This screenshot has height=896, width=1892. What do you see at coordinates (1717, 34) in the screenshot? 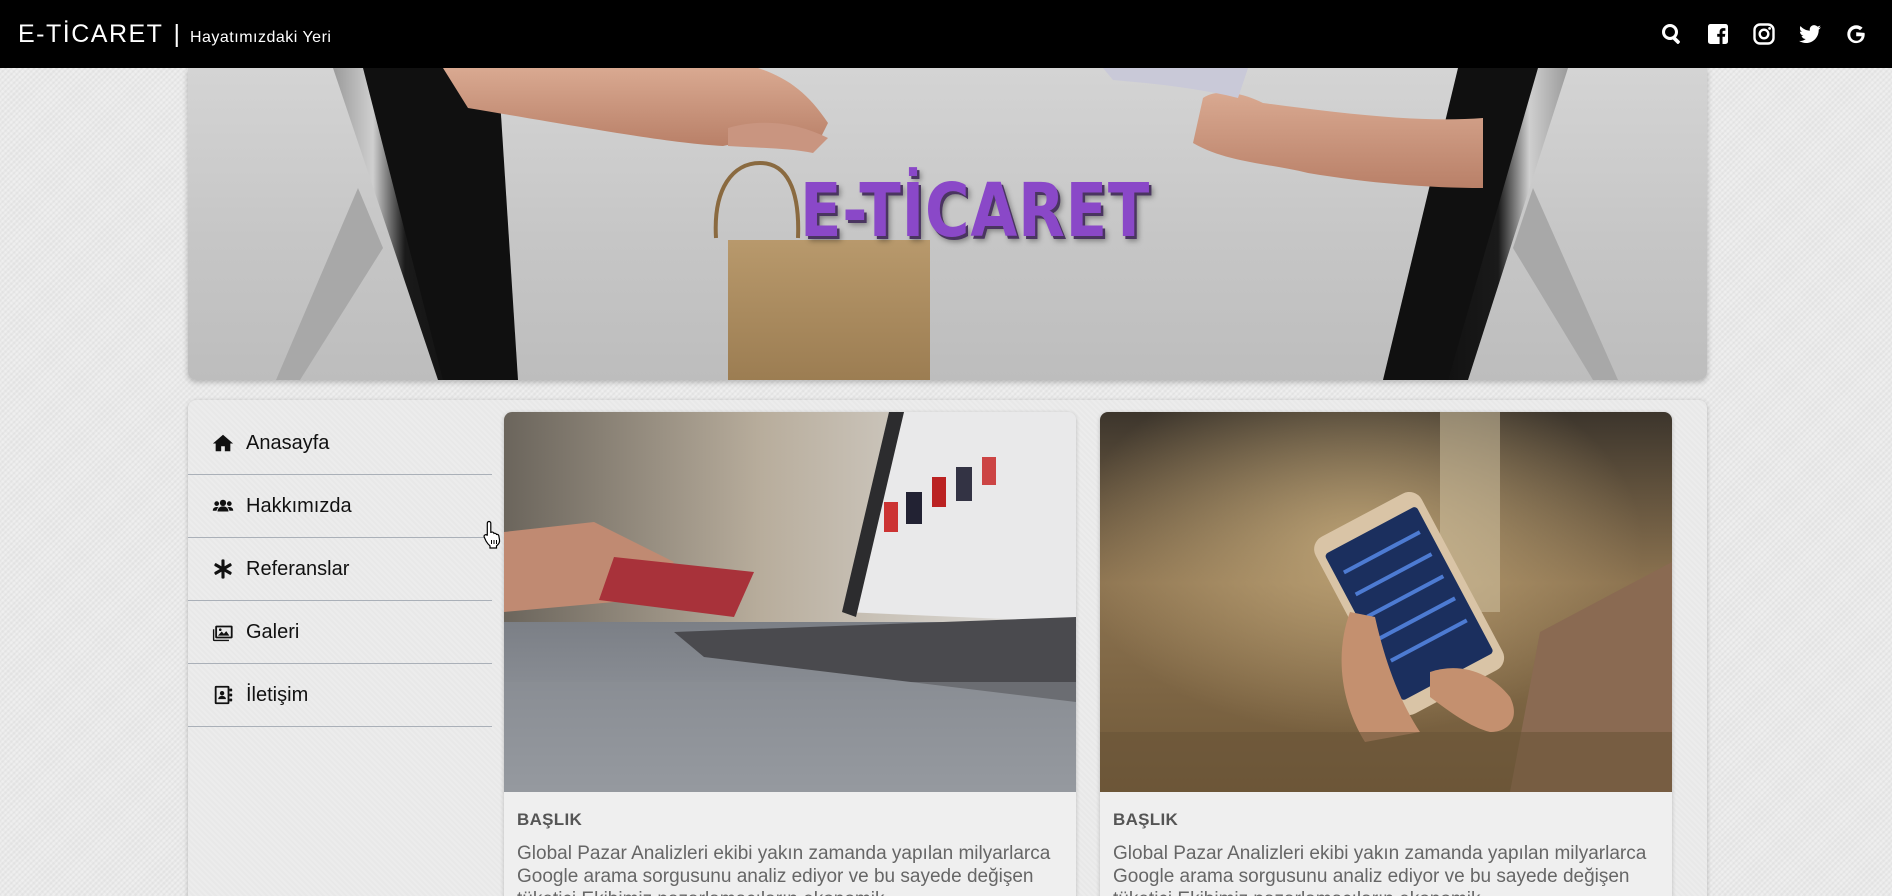
I see `facebook-icon` at bounding box center [1717, 34].